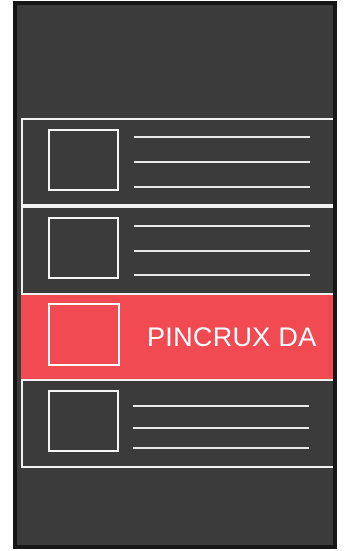 This screenshot has width=352, height=551. I want to click on pincrux-ad-banner: PINCRUX DA, so click(177, 337).